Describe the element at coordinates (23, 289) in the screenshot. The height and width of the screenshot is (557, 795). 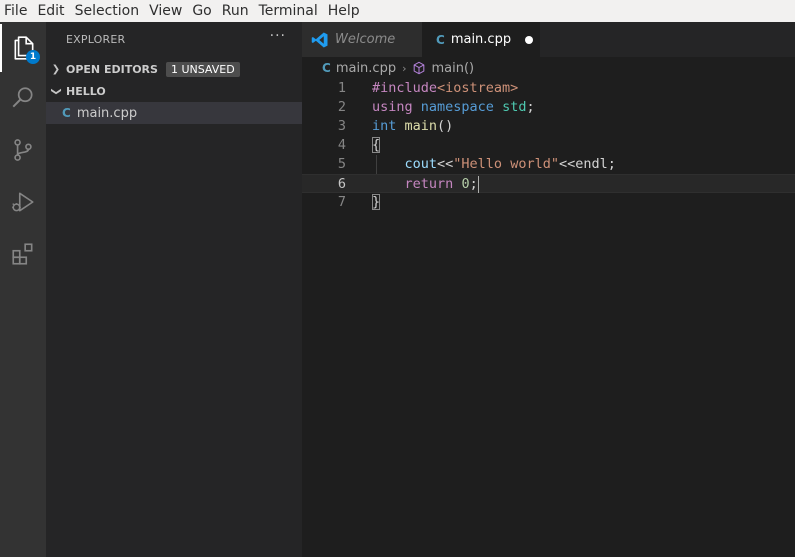
I see `activity-bar: 1` at that location.